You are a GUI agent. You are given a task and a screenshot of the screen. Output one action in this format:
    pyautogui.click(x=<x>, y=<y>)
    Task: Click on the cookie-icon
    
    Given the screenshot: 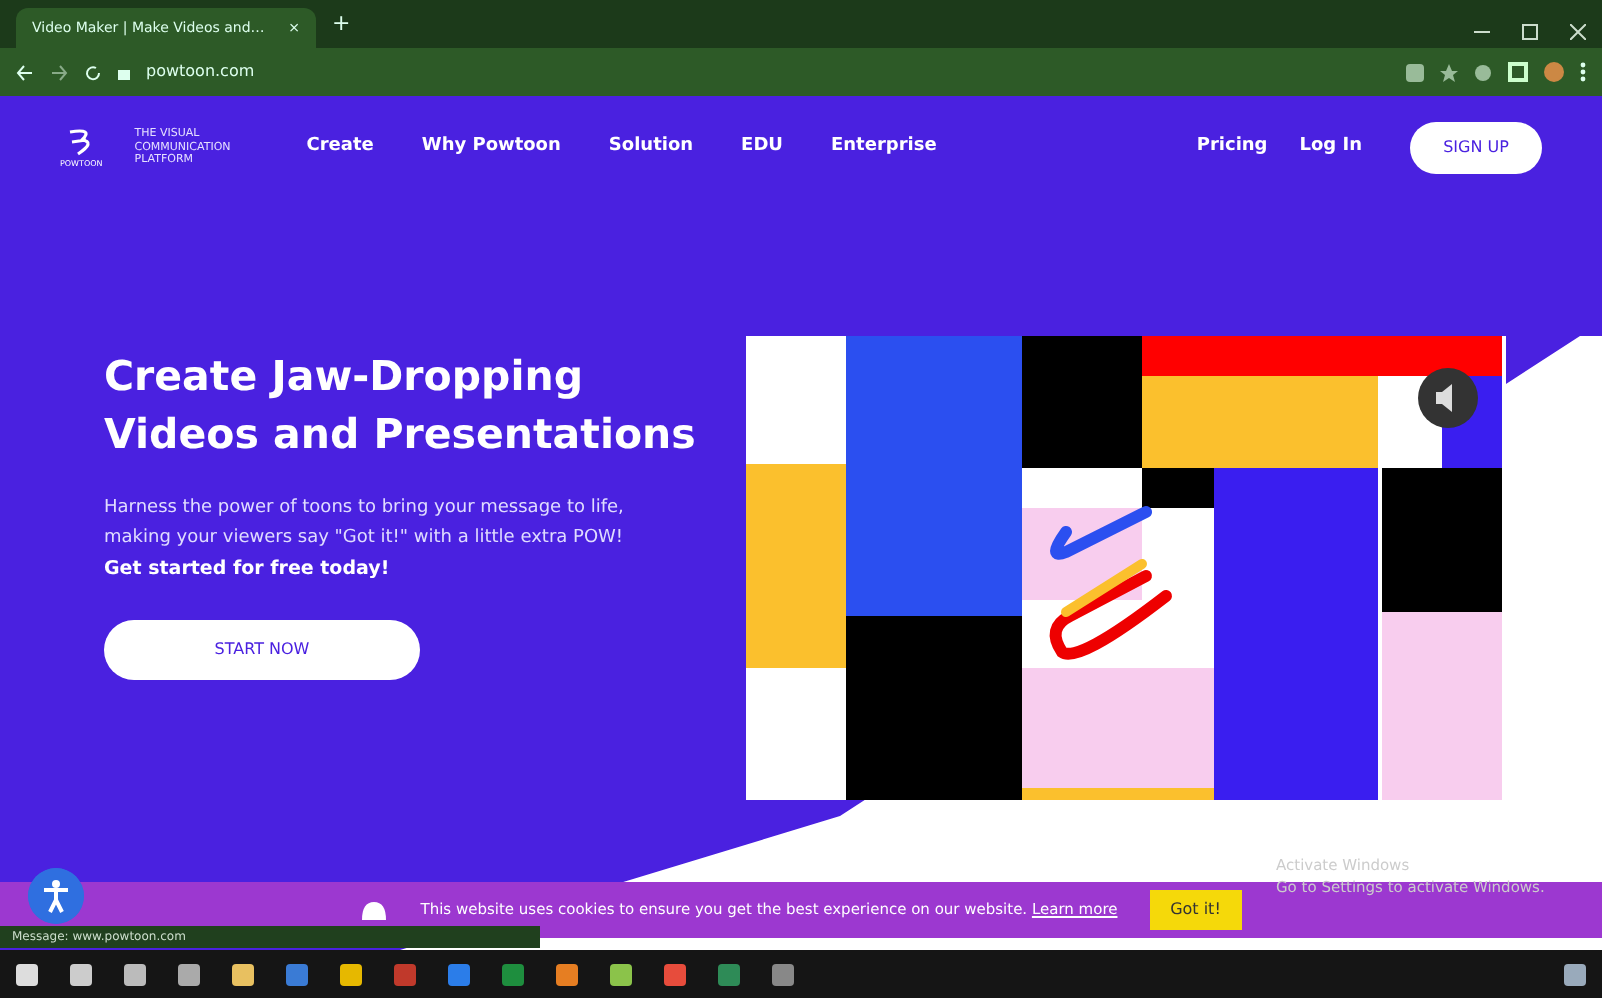 What is the action you would take?
    pyautogui.click(x=374, y=910)
    